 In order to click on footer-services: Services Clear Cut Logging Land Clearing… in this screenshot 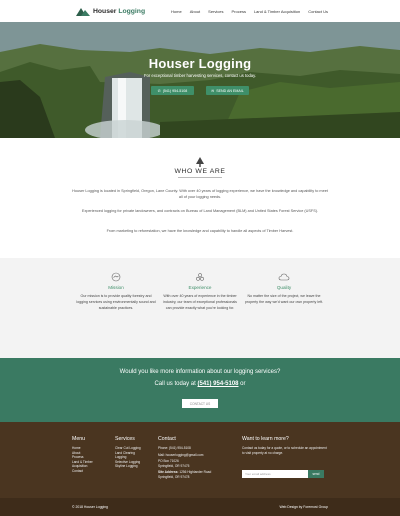, I will do `click(128, 452)`.